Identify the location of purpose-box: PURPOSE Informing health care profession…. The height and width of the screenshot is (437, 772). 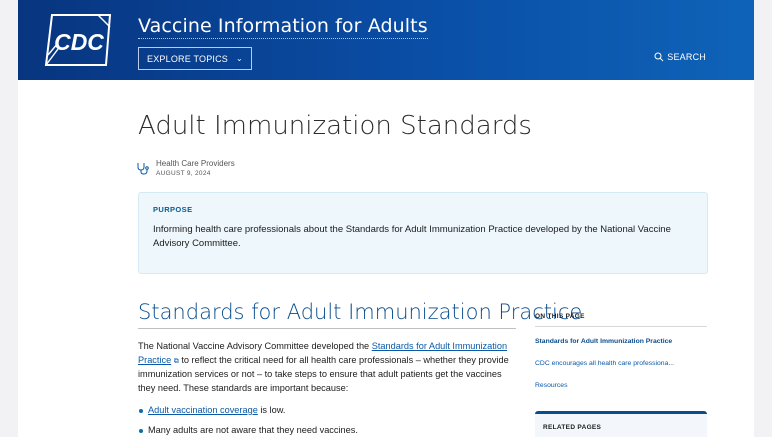
(423, 233).